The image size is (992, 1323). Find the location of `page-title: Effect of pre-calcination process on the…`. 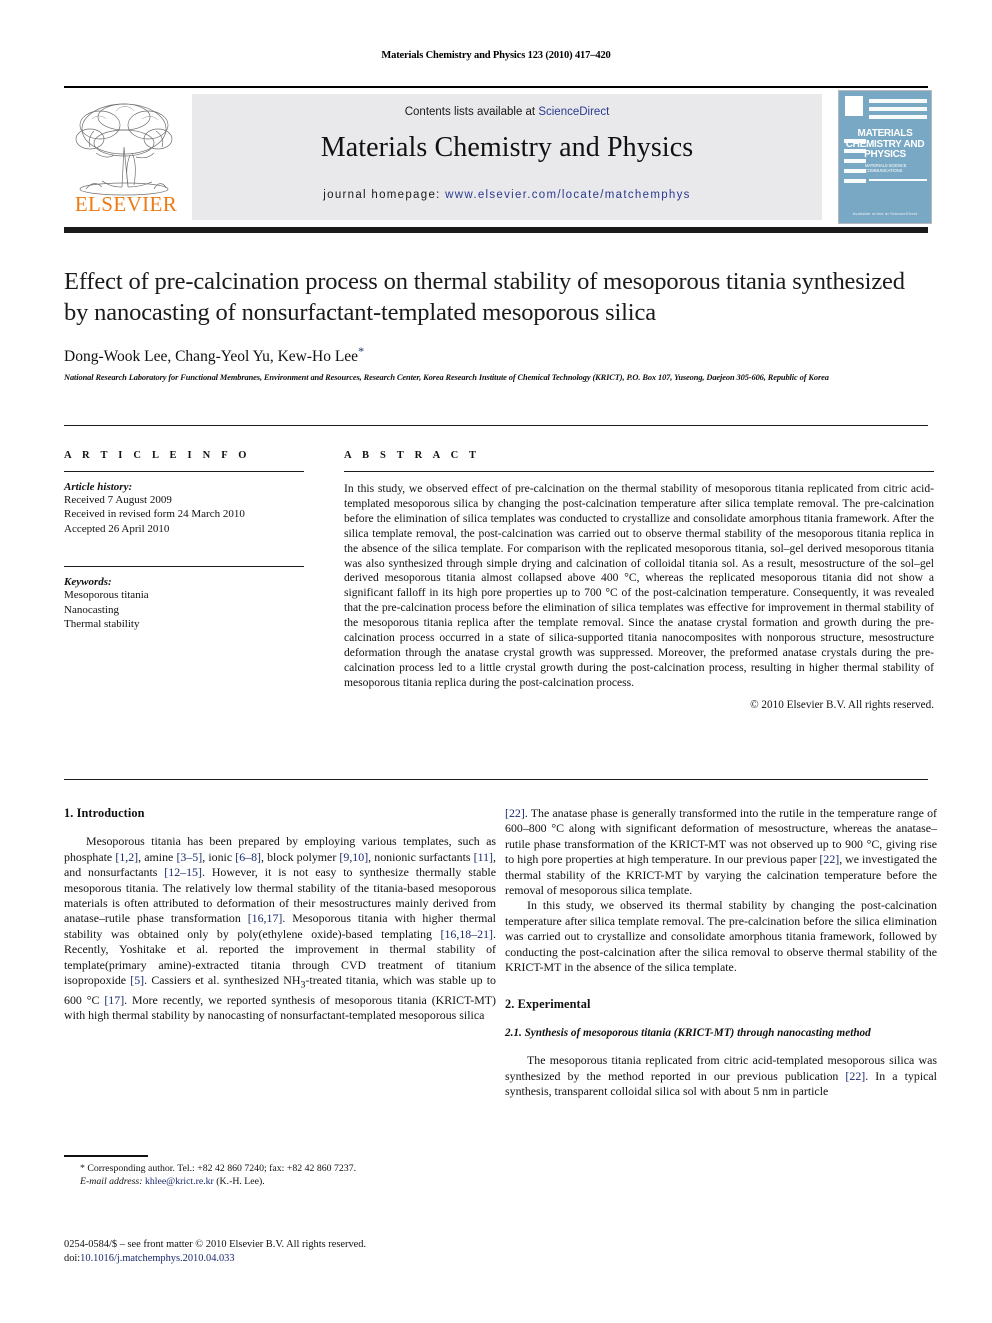

page-title: Effect of pre-calcination process on the… is located at coordinates (484, 297).